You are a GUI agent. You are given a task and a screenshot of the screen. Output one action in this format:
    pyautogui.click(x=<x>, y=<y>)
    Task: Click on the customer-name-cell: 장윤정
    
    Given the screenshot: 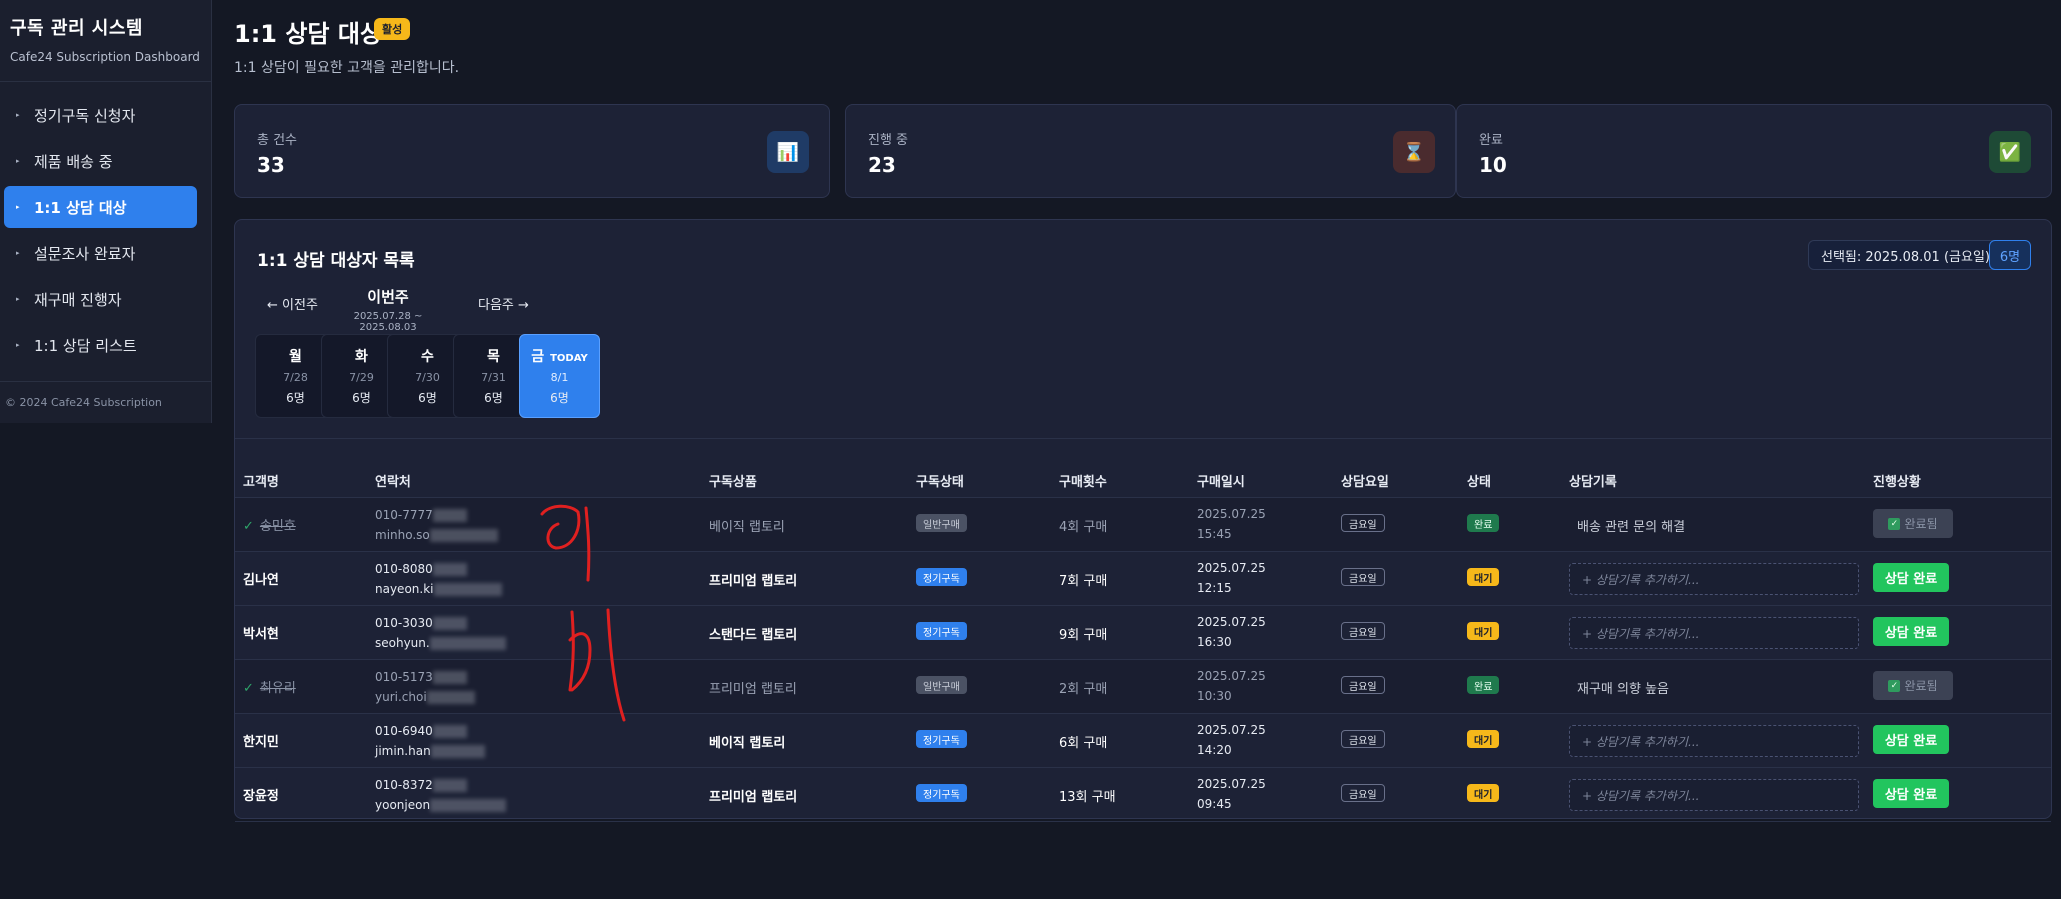 What is the action you would take?
    pyautogui.click(x=261, y=794)
    